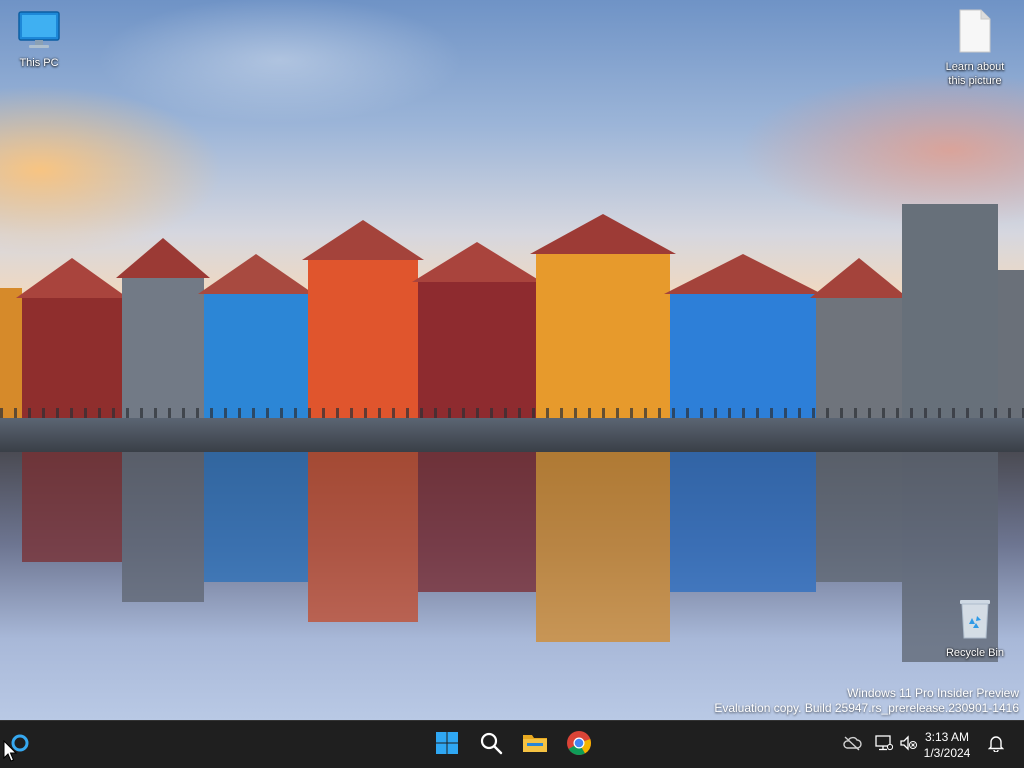  Describe the element at coordinates (975, 620) in the screenshot. I see `recycle-bin-icon` at that location.